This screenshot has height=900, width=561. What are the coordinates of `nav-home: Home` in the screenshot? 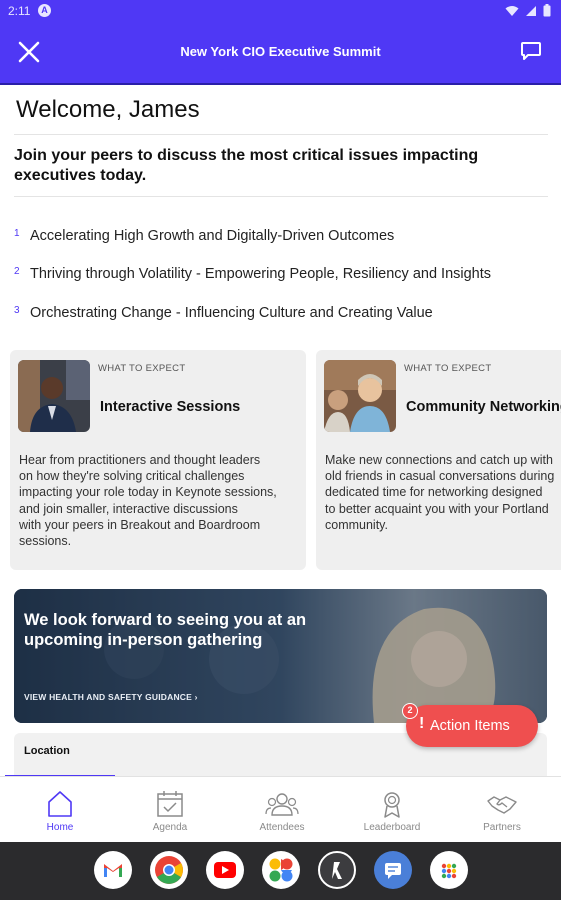 It's located at (60, 810).